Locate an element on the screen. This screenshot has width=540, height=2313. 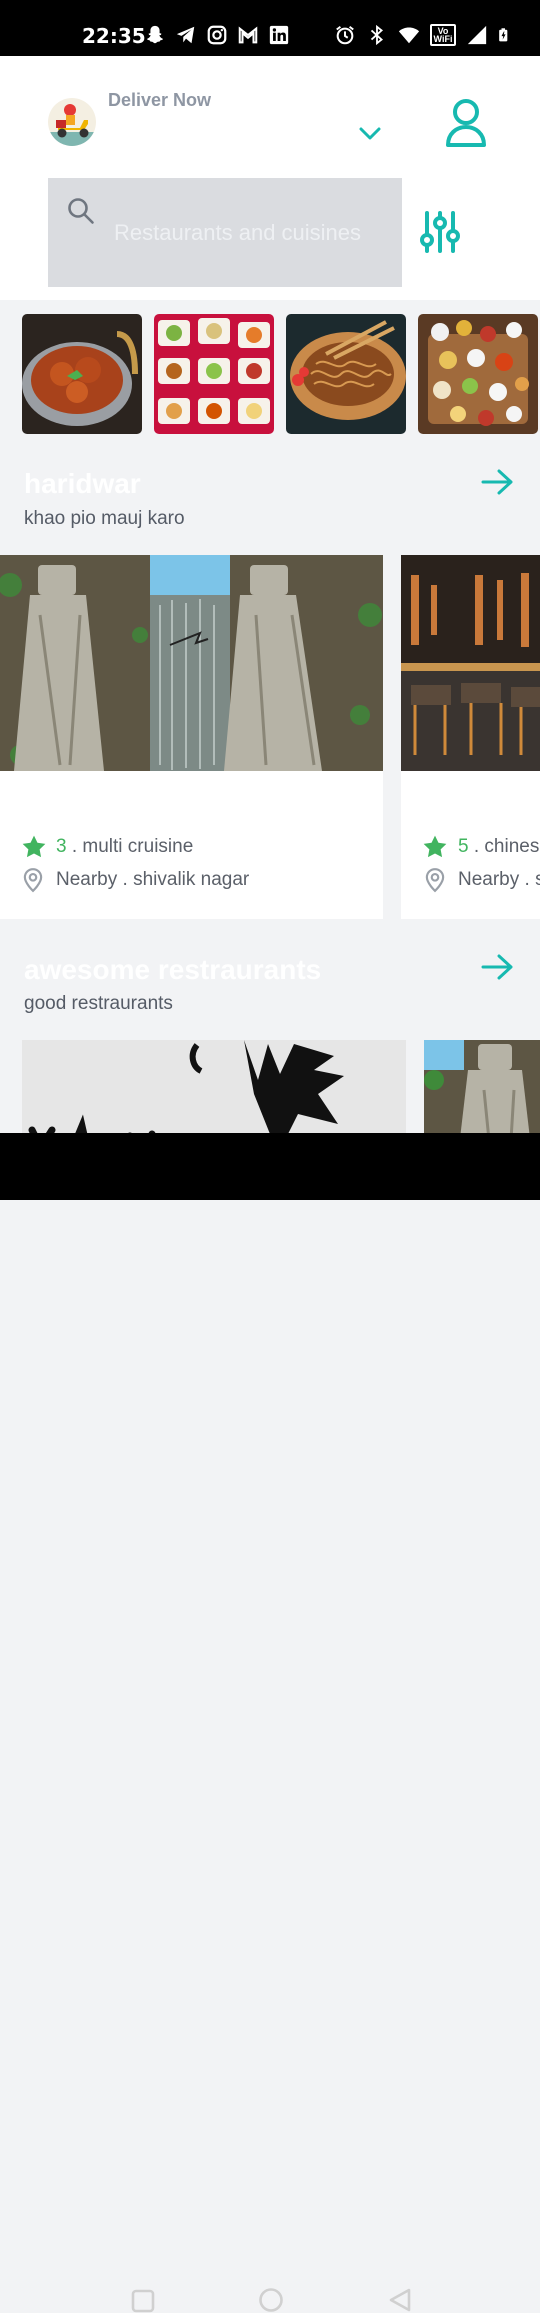
cuisine-tile-curry is located at coordinates (82, 374).